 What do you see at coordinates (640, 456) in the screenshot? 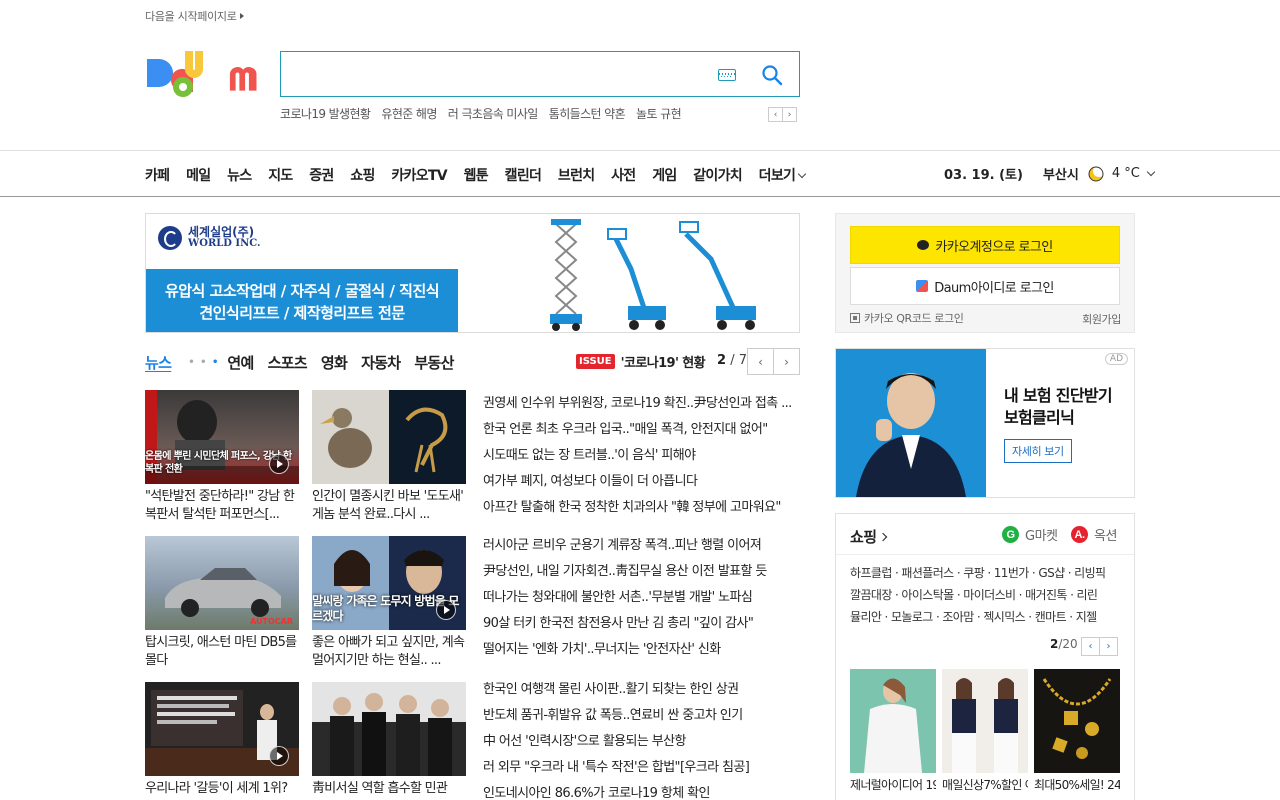
I see `list-item: 시도때도 없는 장 트러블..'이 음식' 피해야` at bounding box center [640, 456].